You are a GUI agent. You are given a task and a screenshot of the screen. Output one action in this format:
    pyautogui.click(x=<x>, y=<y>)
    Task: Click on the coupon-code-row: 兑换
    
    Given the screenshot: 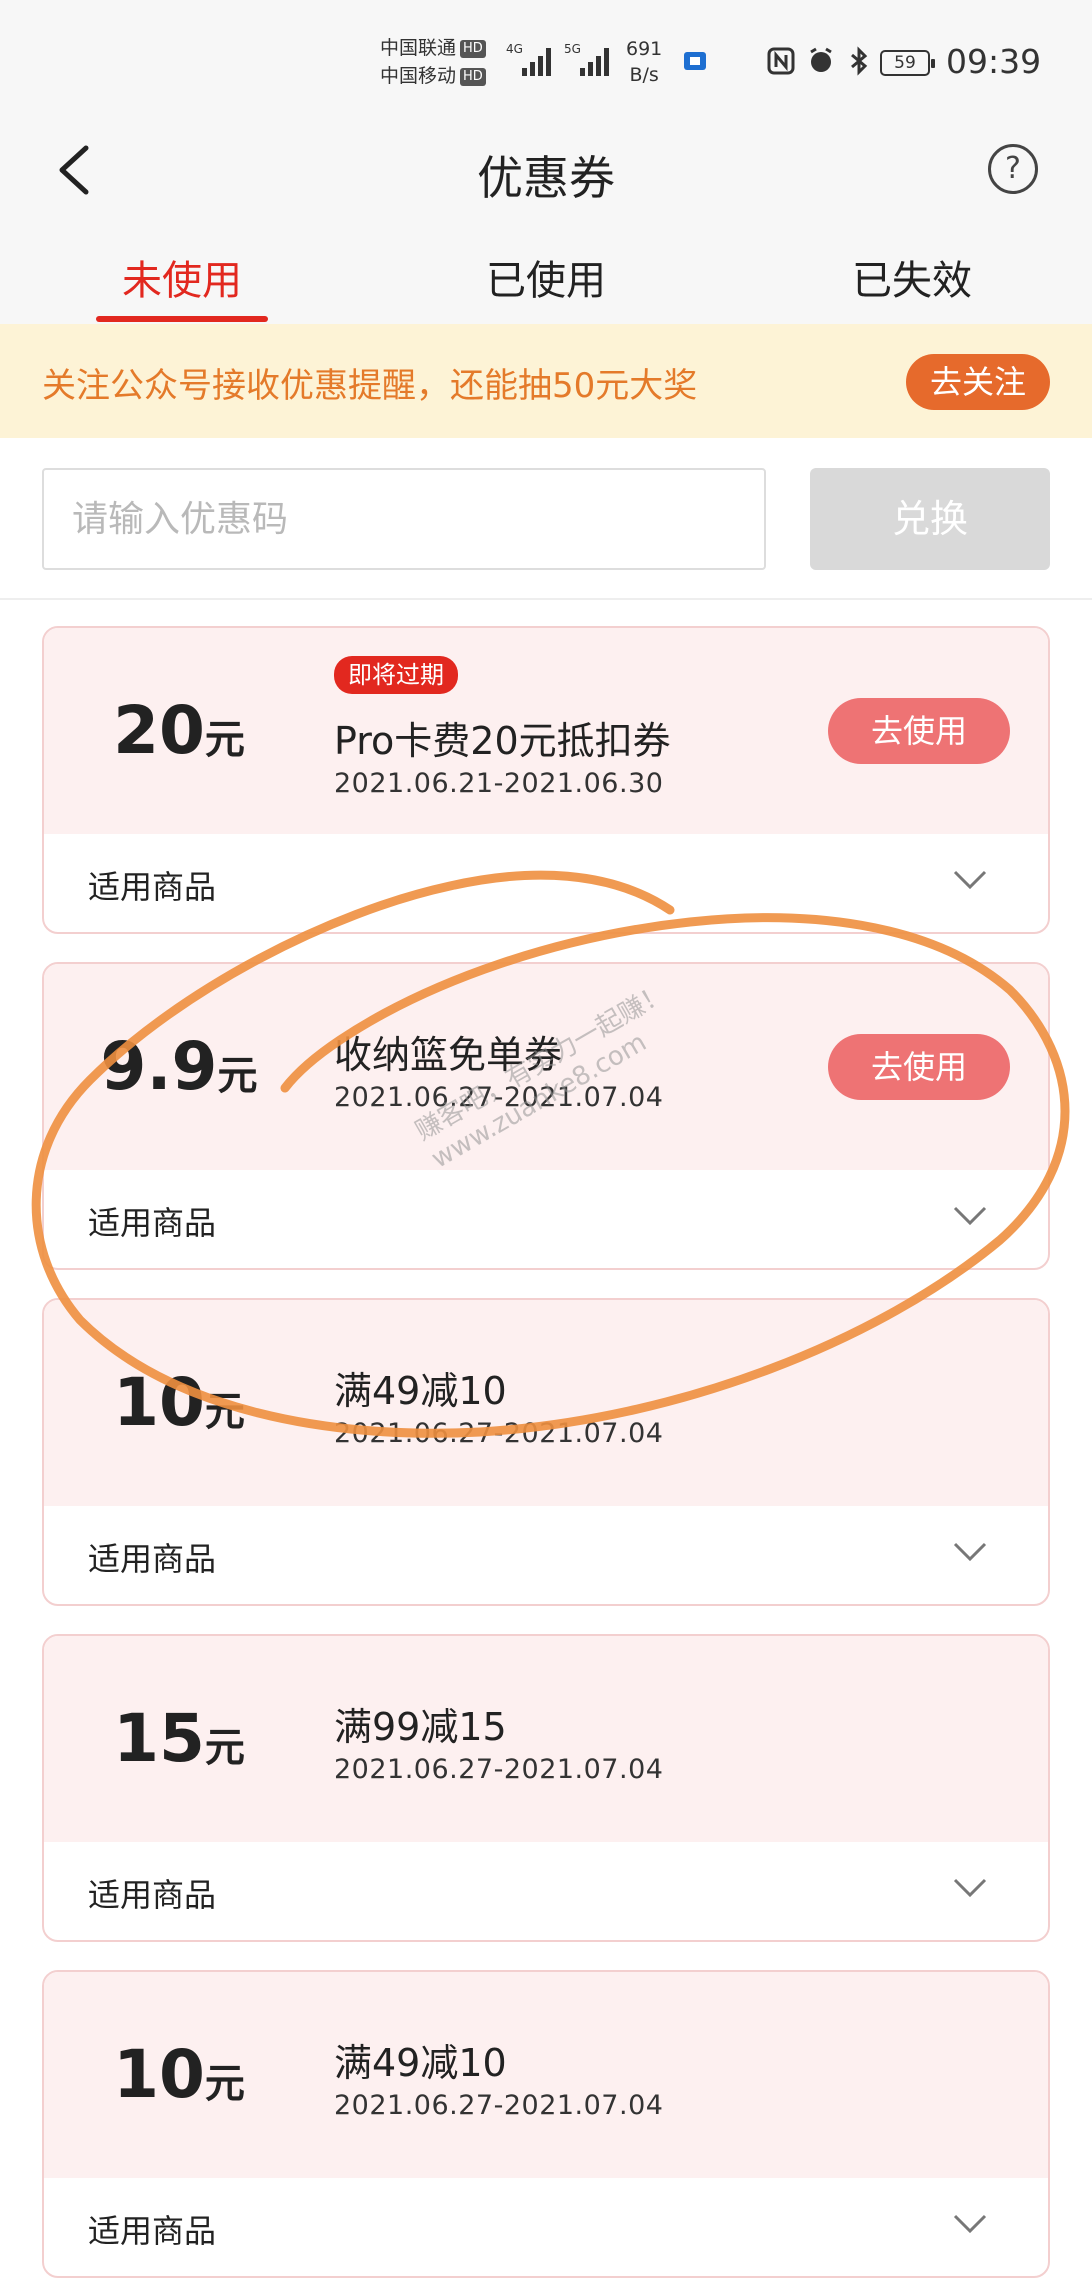 What is the action you would take?
    pyautogui.click(x=546, y=519)
    